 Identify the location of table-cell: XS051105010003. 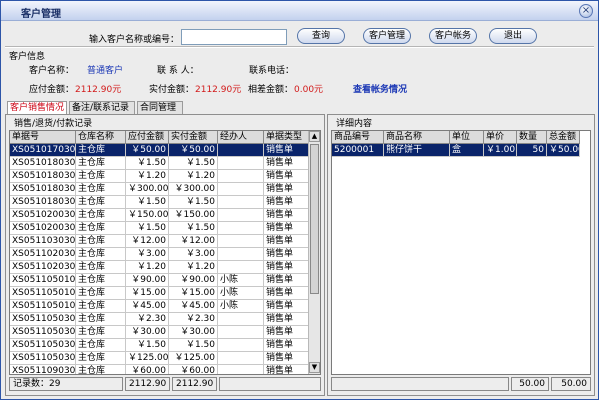
(43, 306).